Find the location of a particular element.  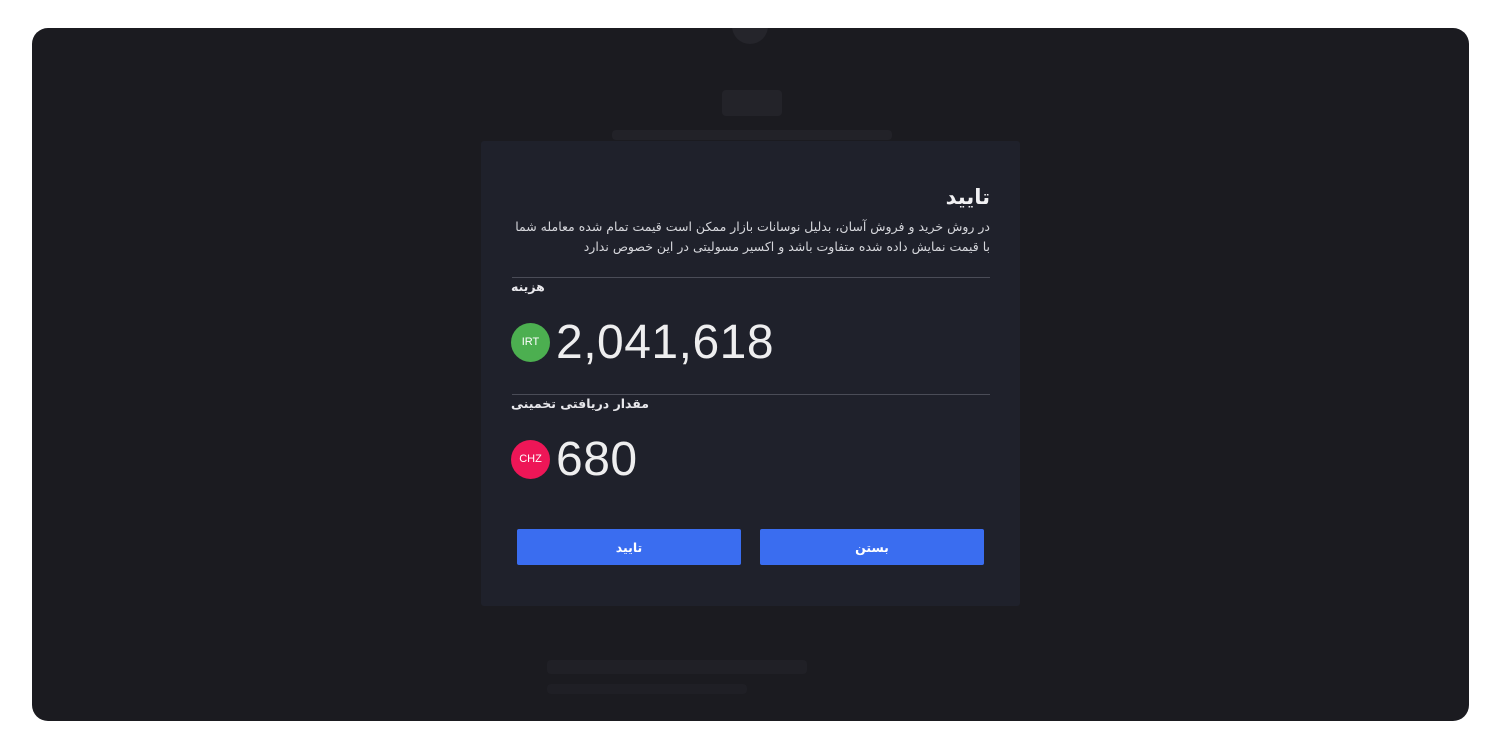

receive-label: مقدار دریافتی تخمینی is located at coordinates (580, 403).